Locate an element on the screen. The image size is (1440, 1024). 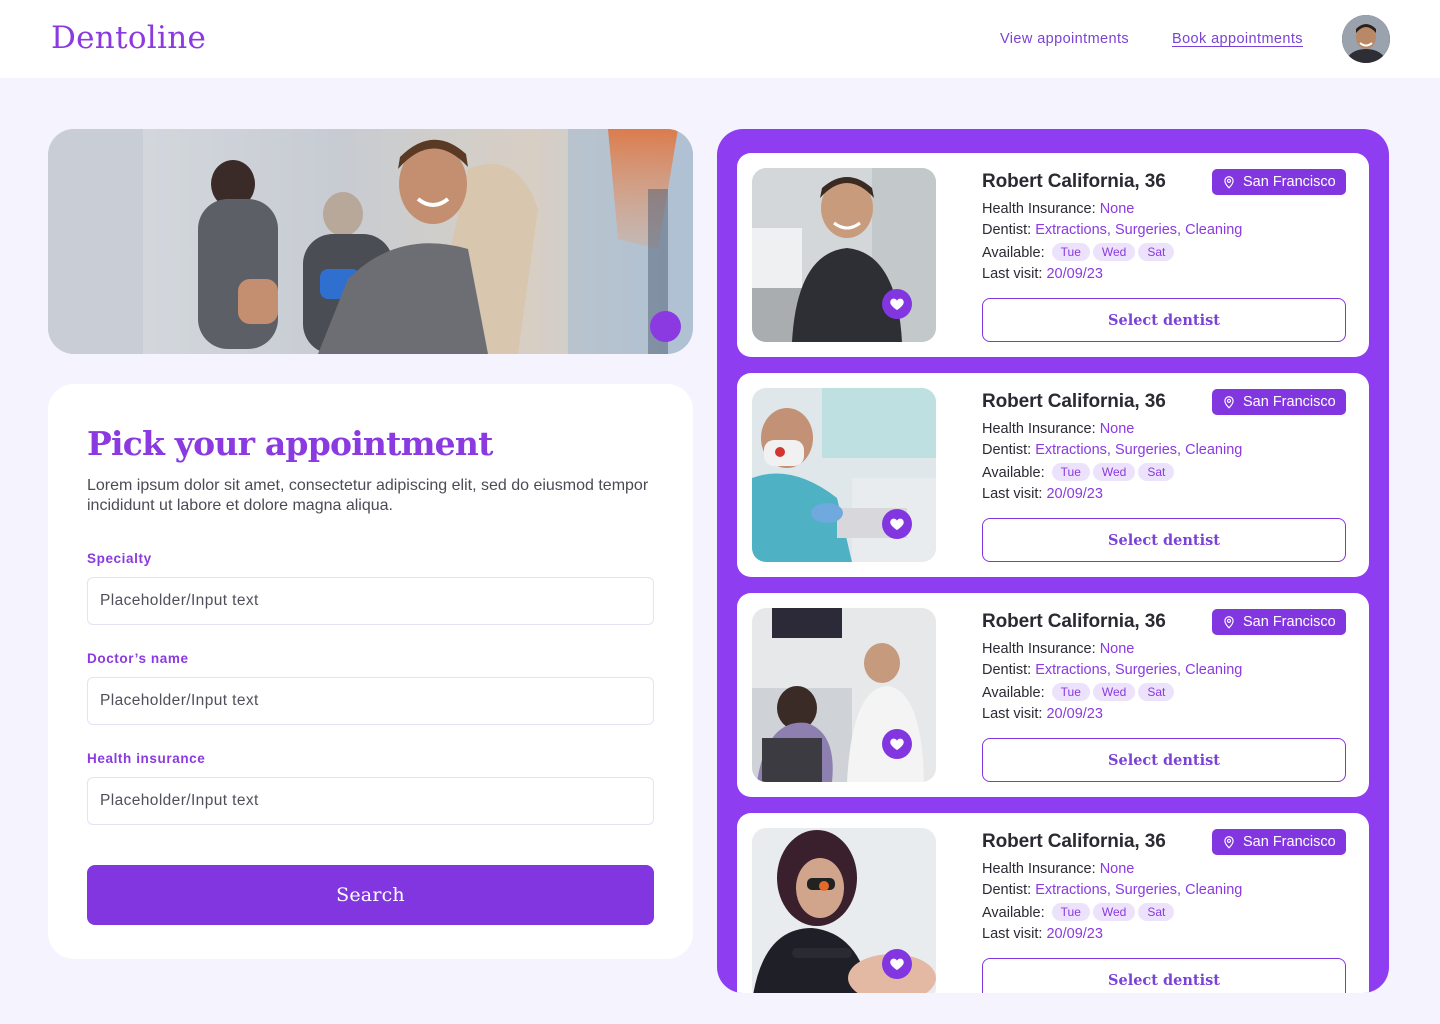
health-insurance-input is located at coordinates (370, 801).